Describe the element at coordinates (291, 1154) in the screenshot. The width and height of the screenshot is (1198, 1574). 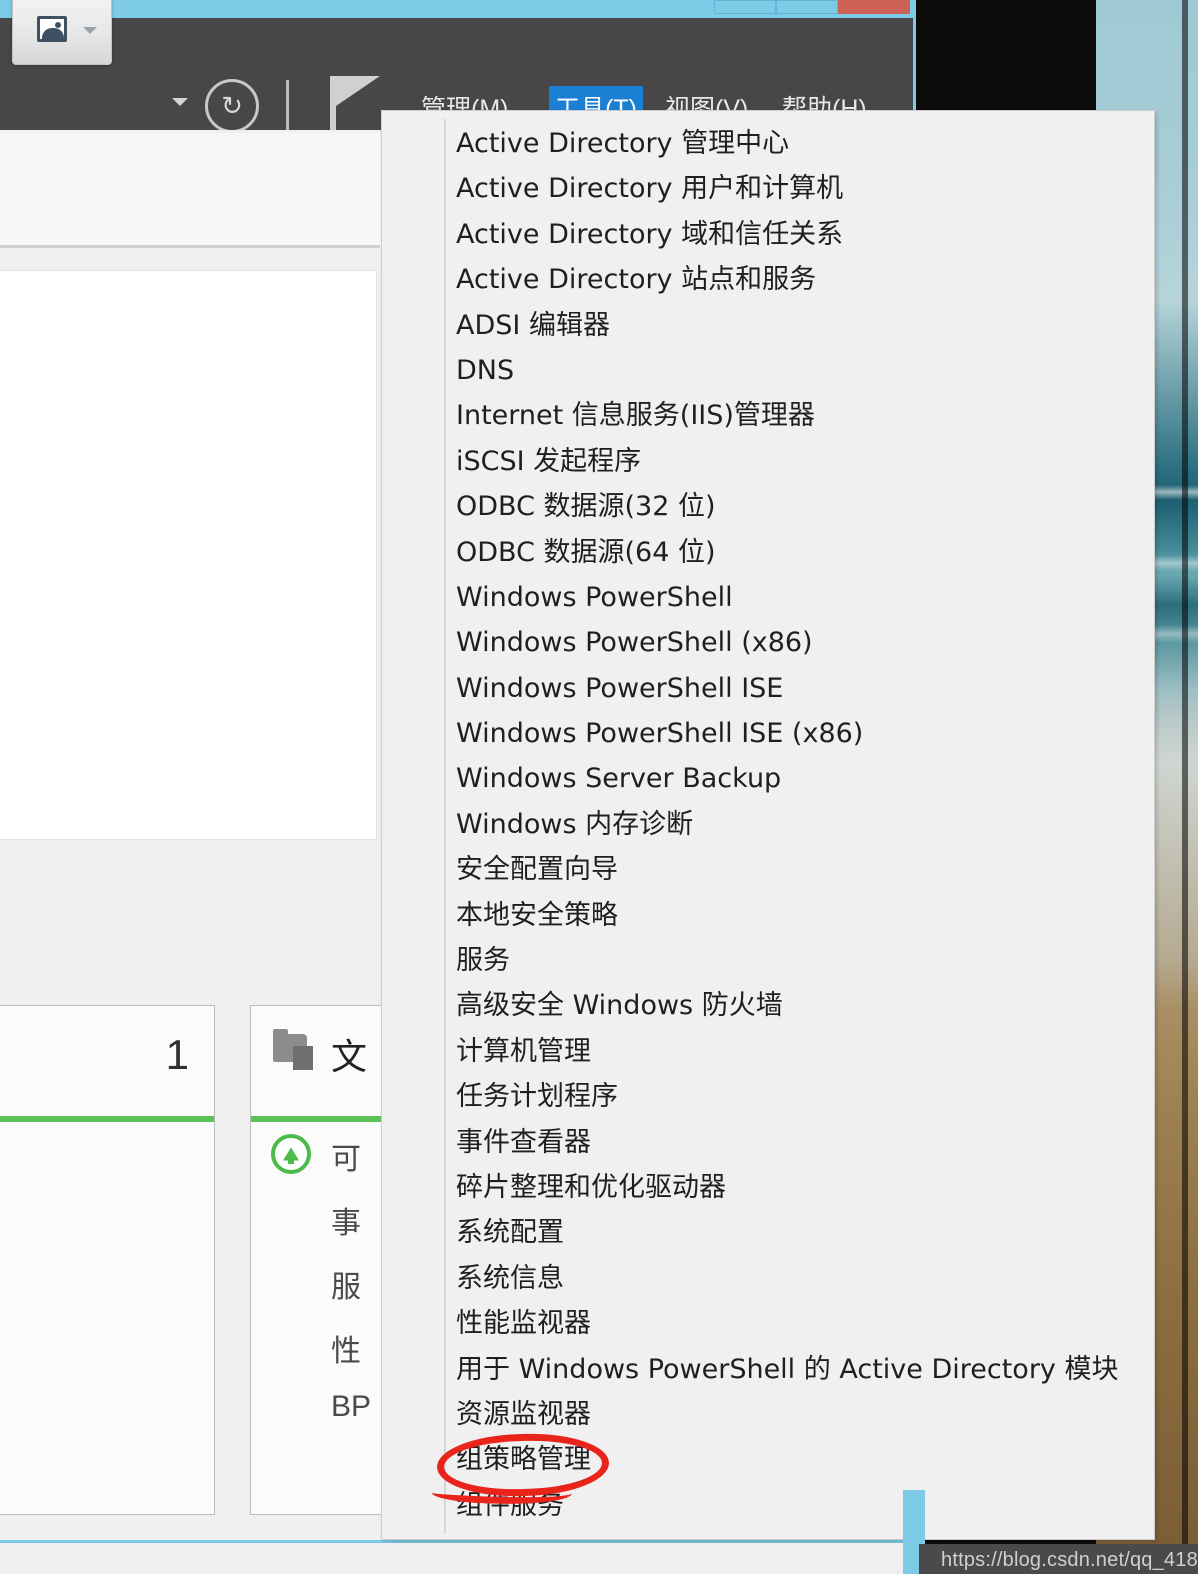
I see `green-up-arrow-icon` at that location.